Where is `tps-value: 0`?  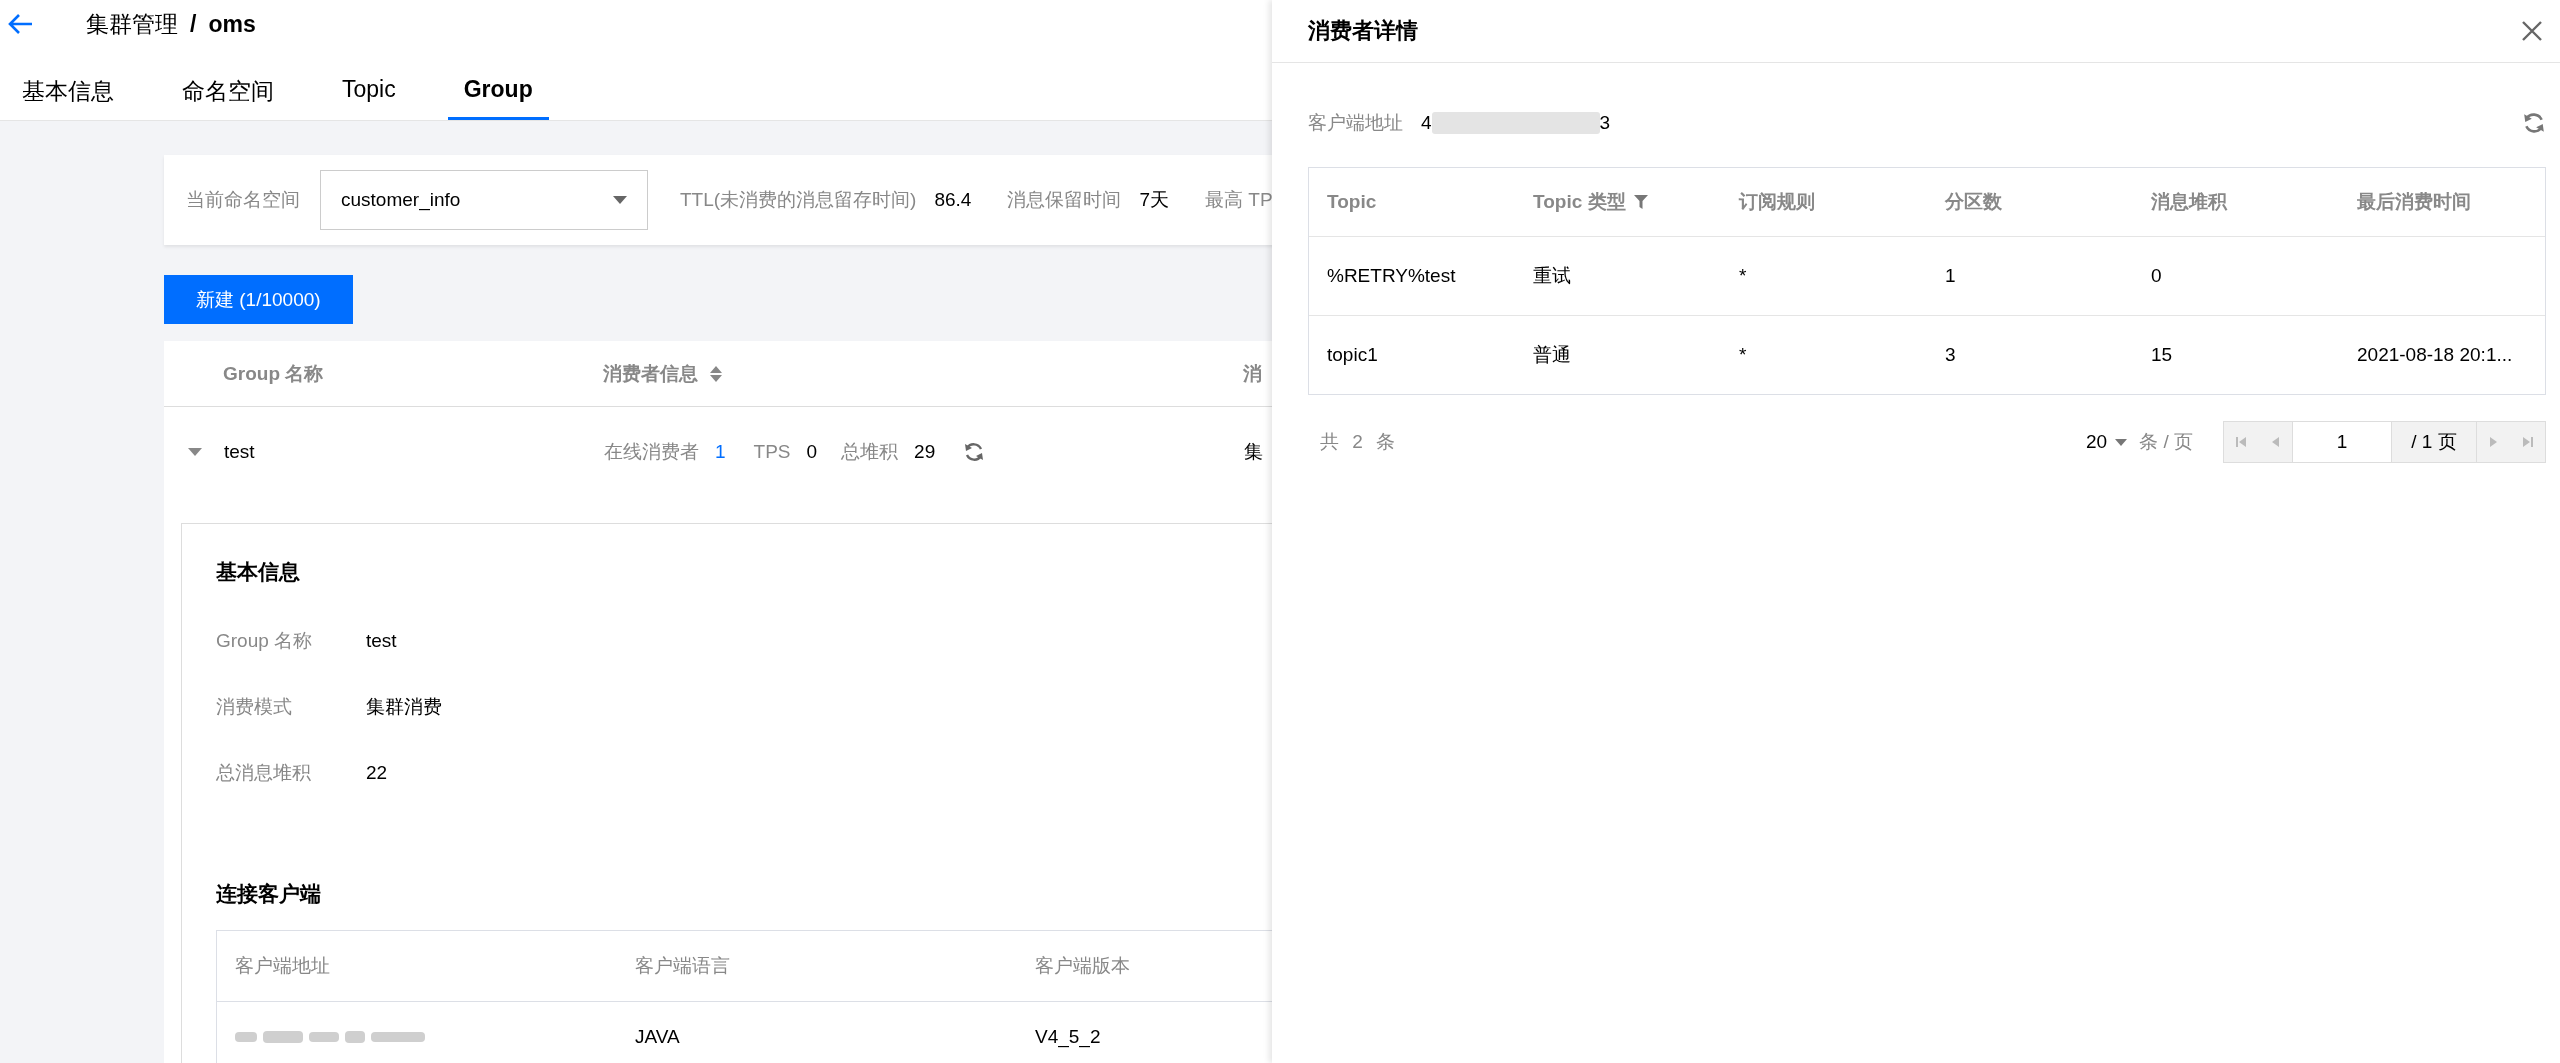
tps-value: 0 is located at coordinates (812, 452).